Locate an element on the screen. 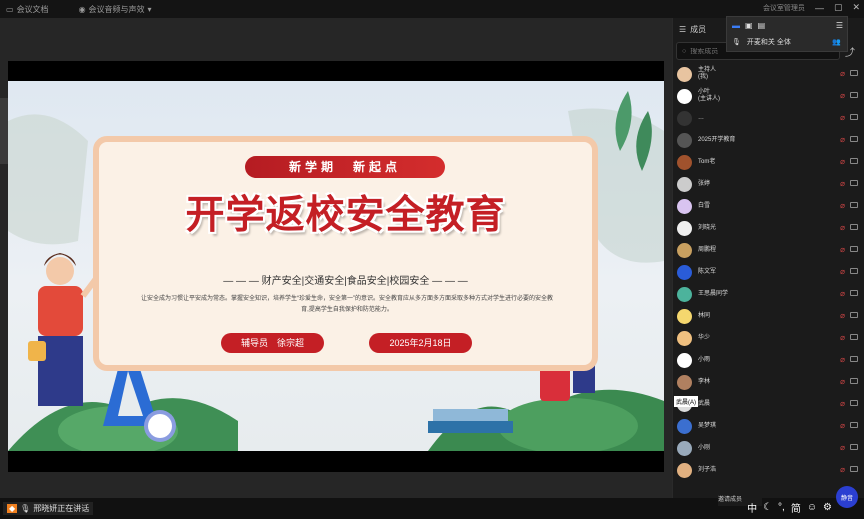  mute-button: 静音 is located at coordinates (847, 497).